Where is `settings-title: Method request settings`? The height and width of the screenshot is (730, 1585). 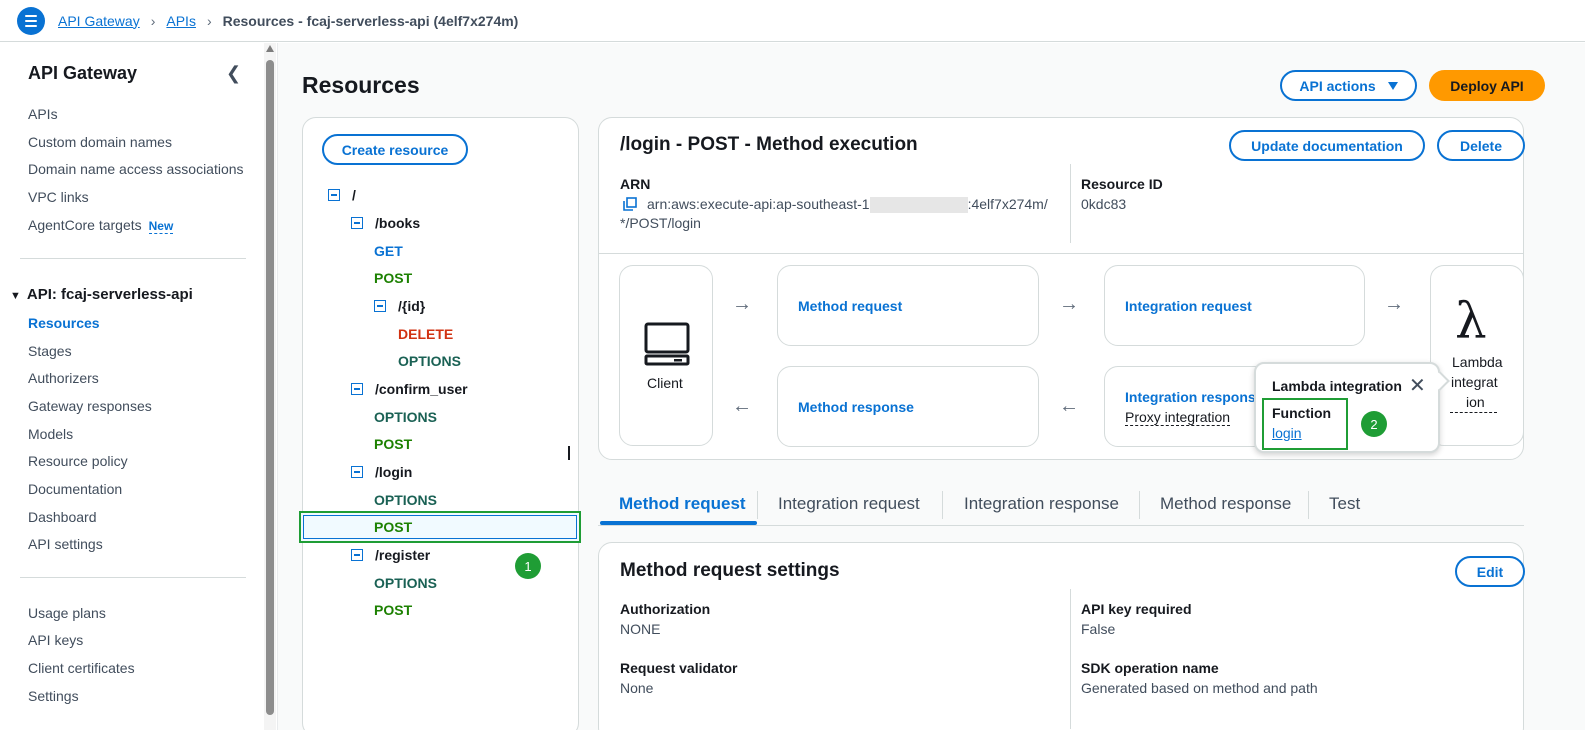 settings-title: Method request settings is located at coordinates (730, 570).